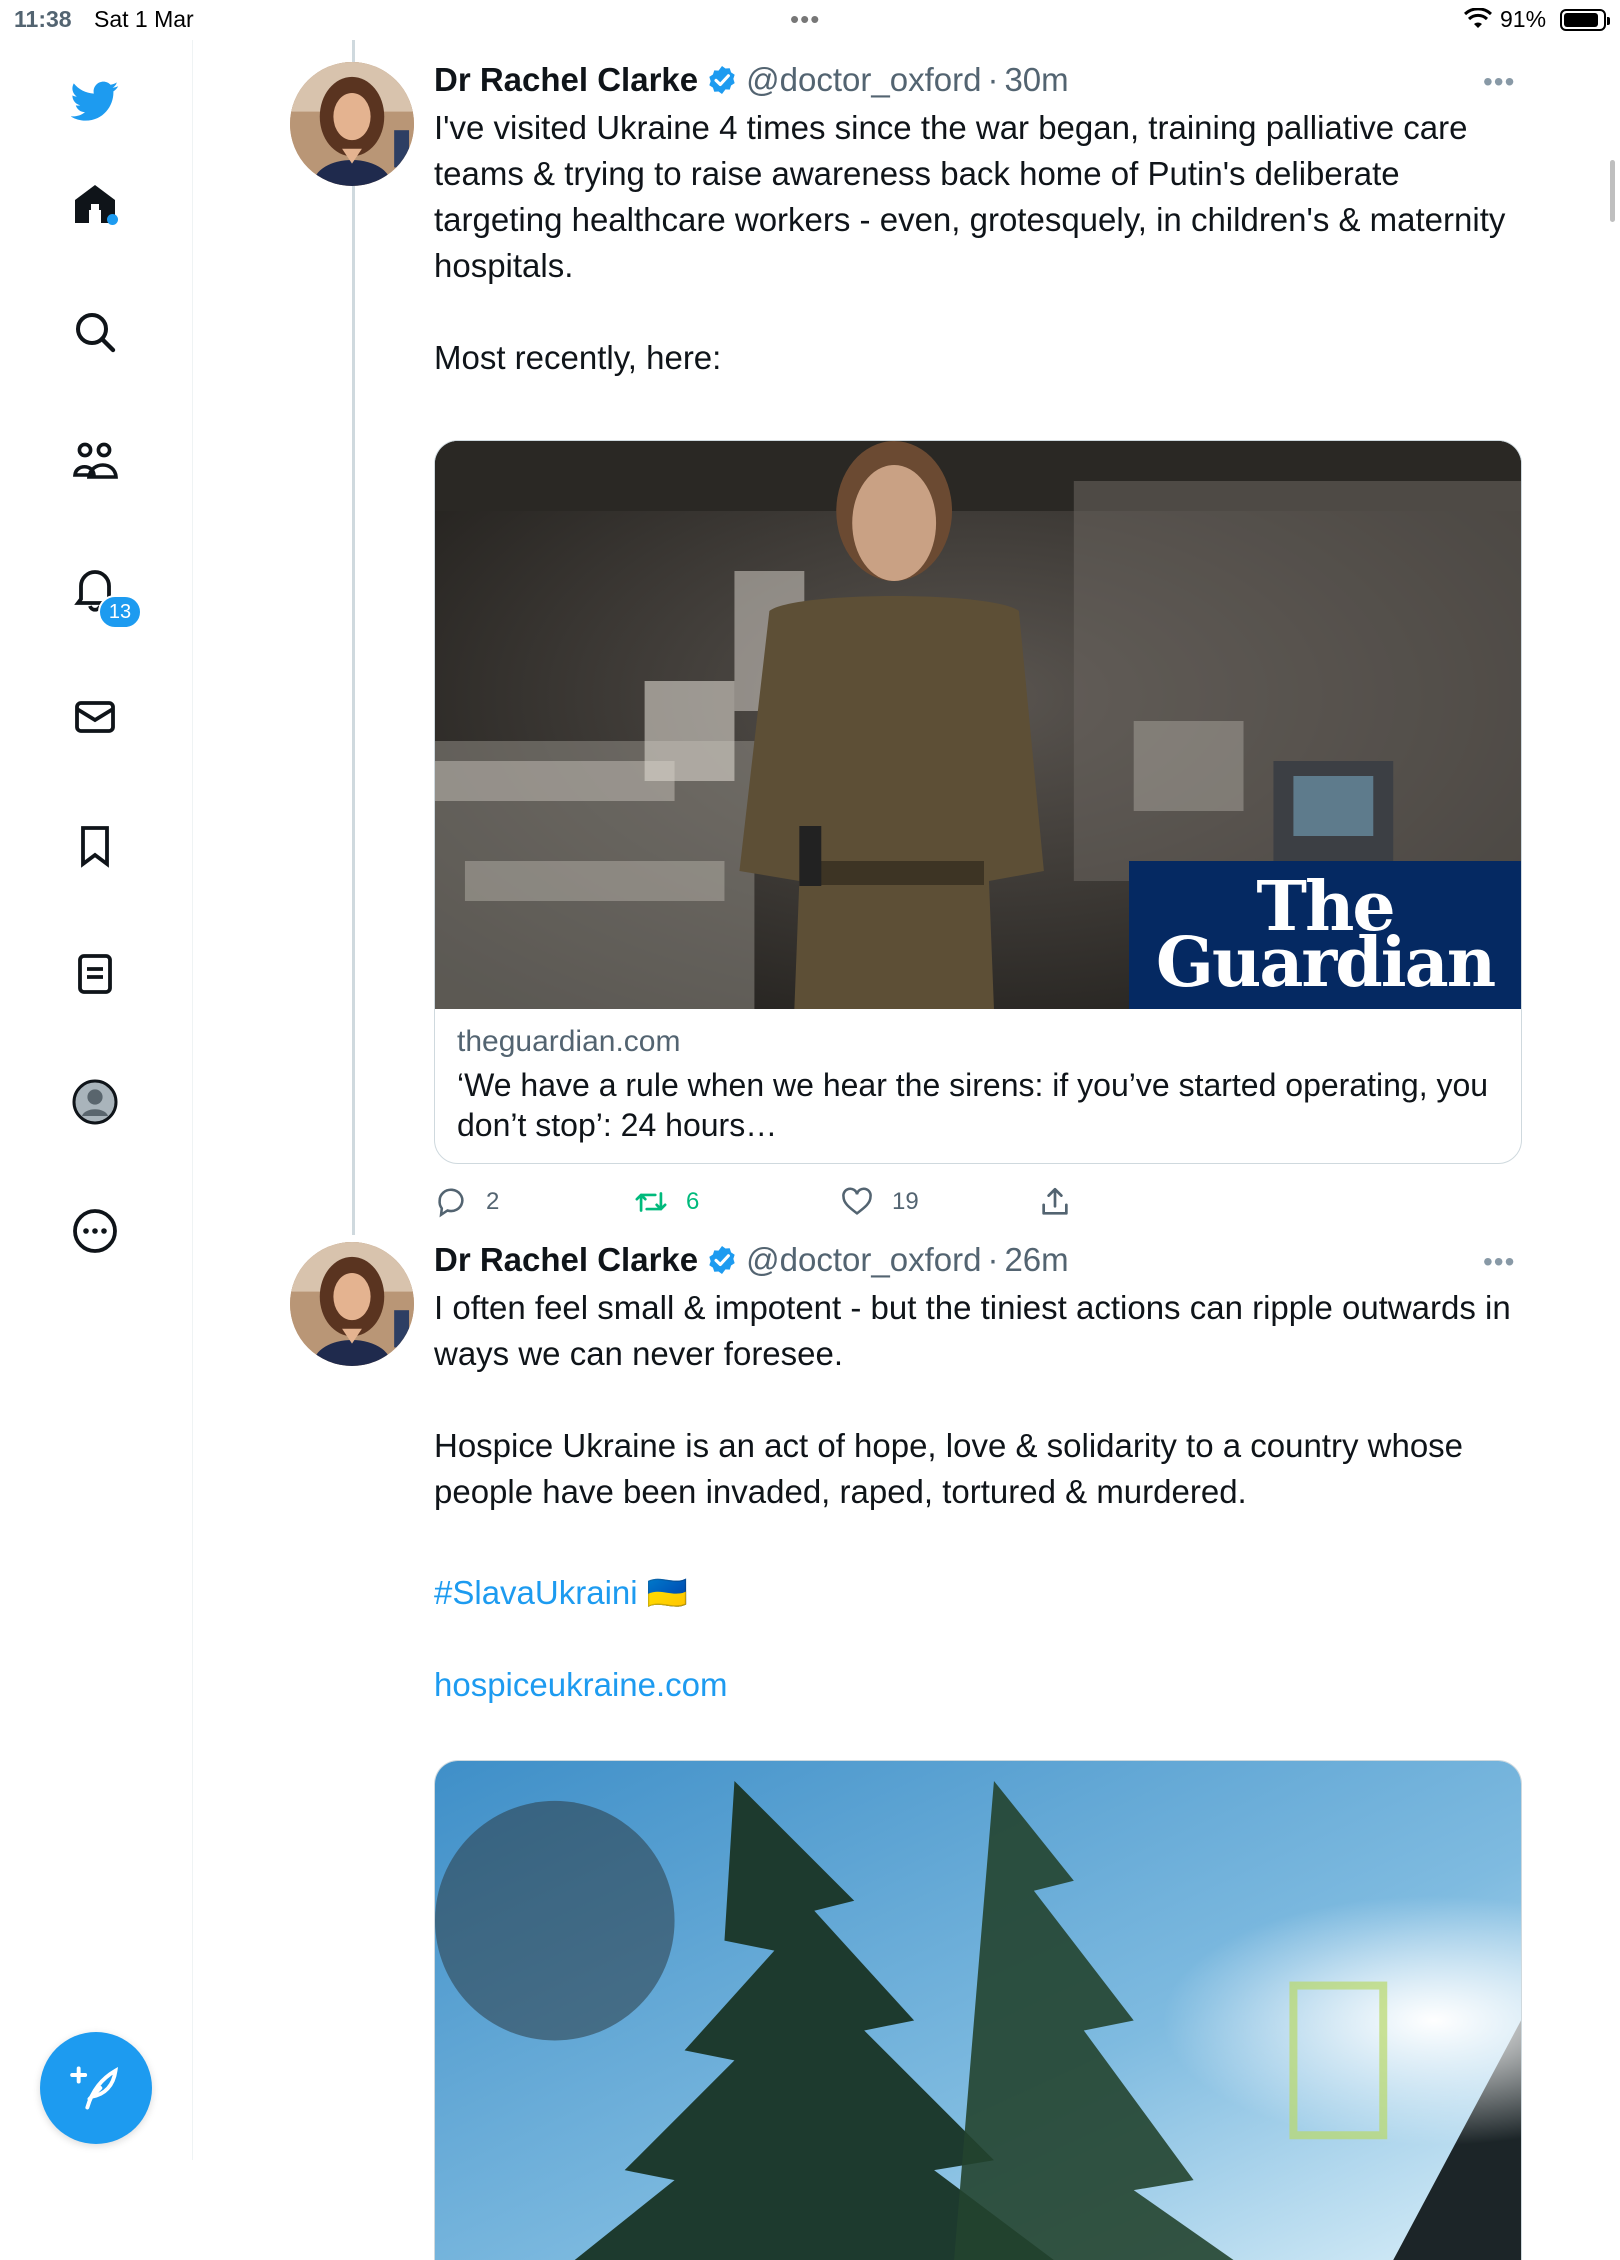 This screenshot has height=2260, width=1620. I want to click on reply-icon, so click(451, 1203).